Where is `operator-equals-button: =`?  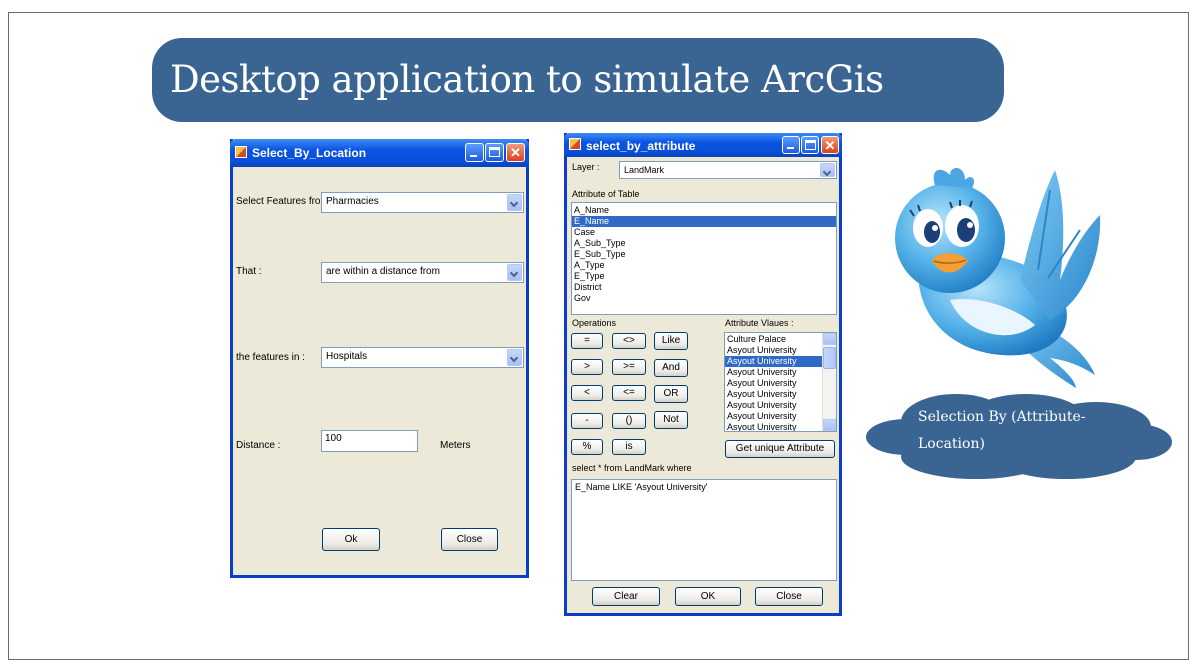
operator-equals-button: = is located at coordinates (587, 341).